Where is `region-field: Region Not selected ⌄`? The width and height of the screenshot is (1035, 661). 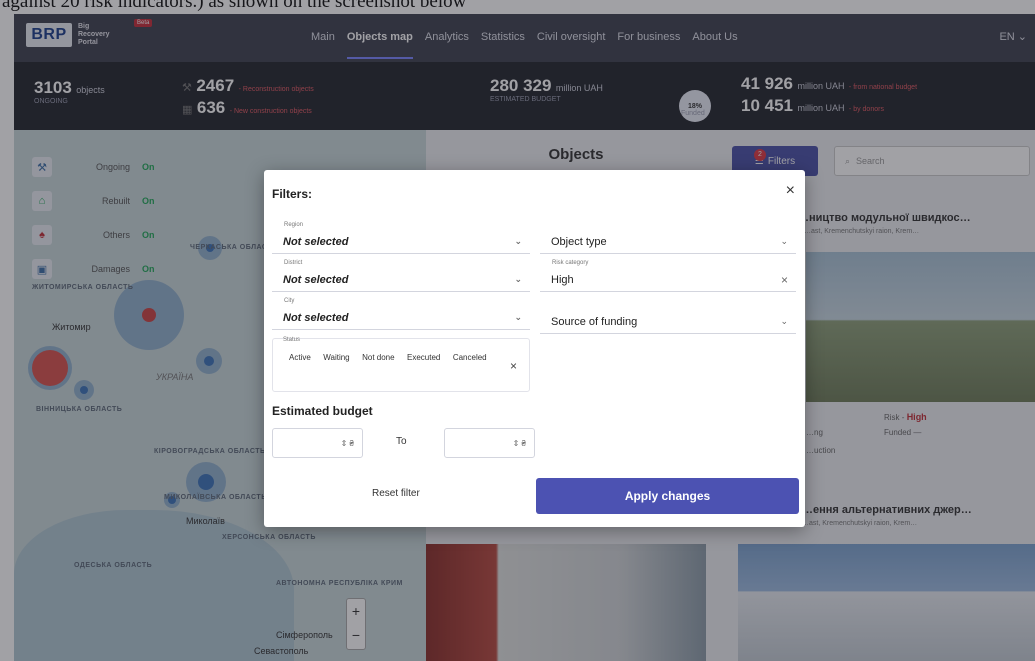 region-field: Region Not selected ⌄ is located at coordinates (401, 238).